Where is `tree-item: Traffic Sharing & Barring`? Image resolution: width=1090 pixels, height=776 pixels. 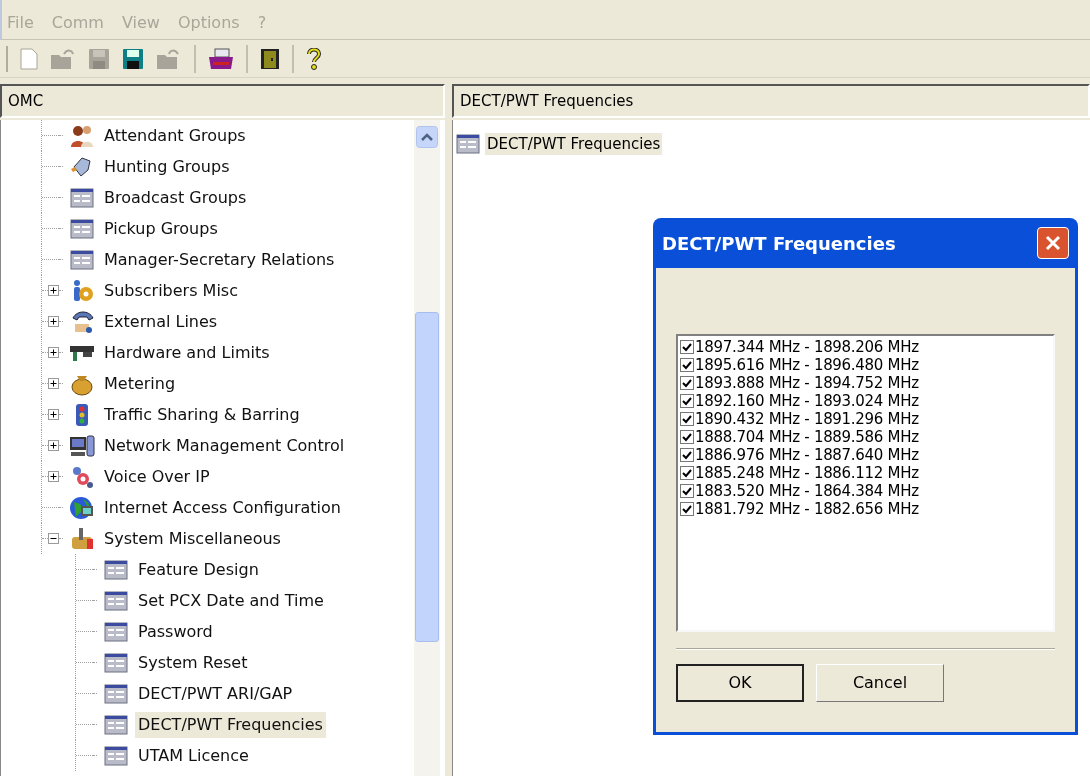 tree-item: Traffic Sharing & Barring is located at coordinates (202, 414).